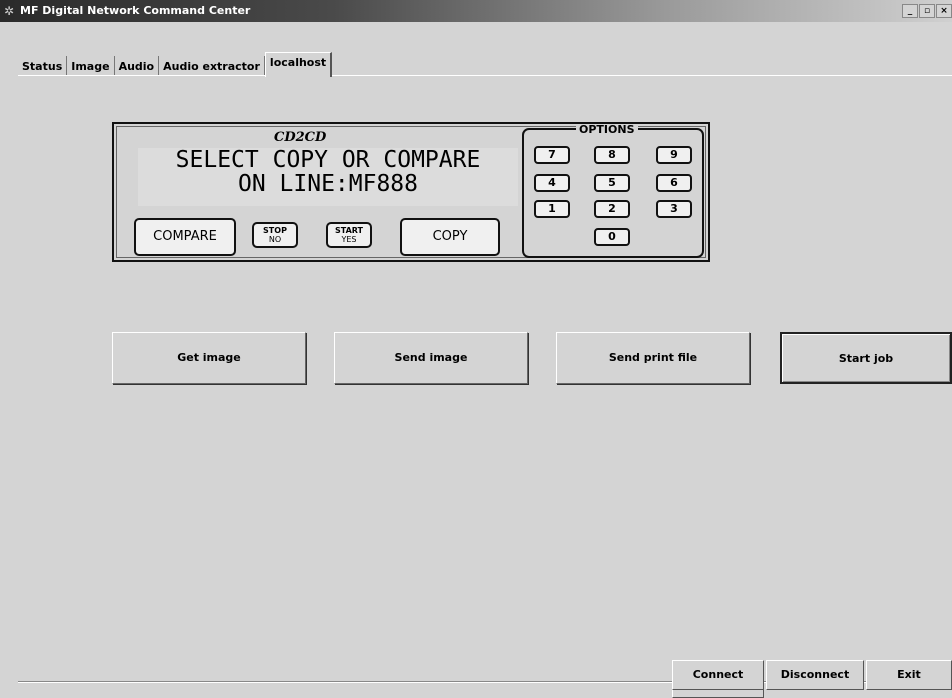 Image resolution: width=952 pixels, height=698 pixels. I want to click on key-3: 3, so click(674, 209).